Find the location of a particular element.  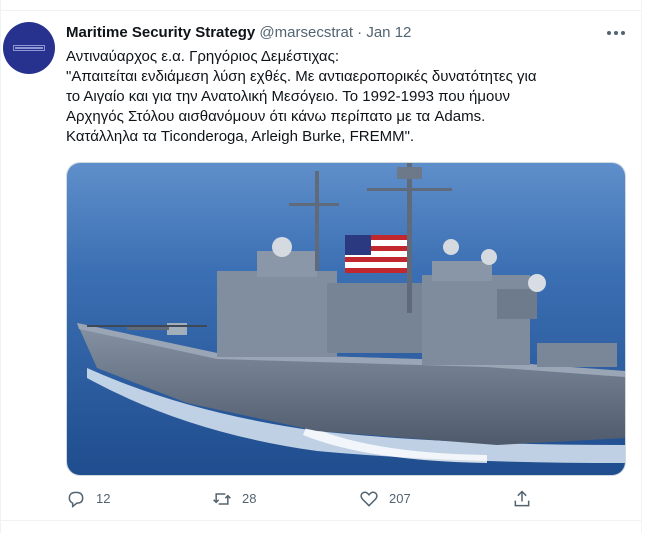

tweet-bottom-border is located at coordinates (321, 520).